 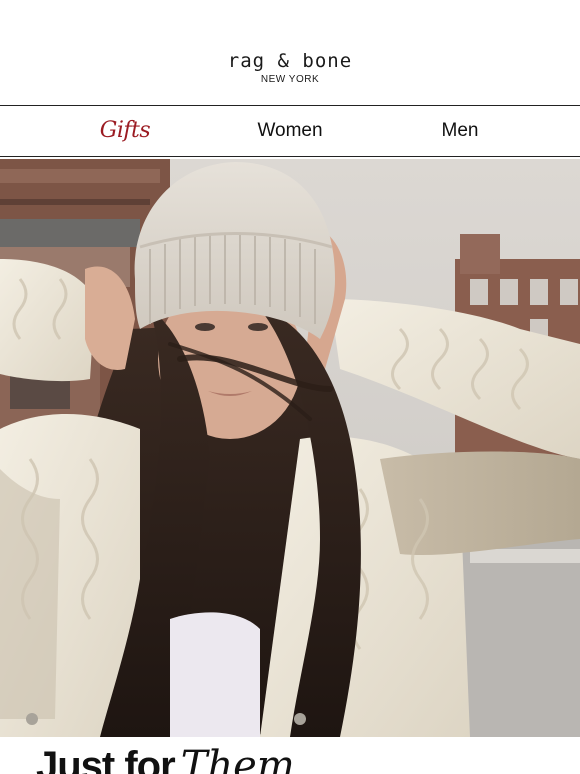 What do you see at coordinates (290, 61) in the screenshot?
I see `brand-name: rag & bone` at bounding box center [290, 61].